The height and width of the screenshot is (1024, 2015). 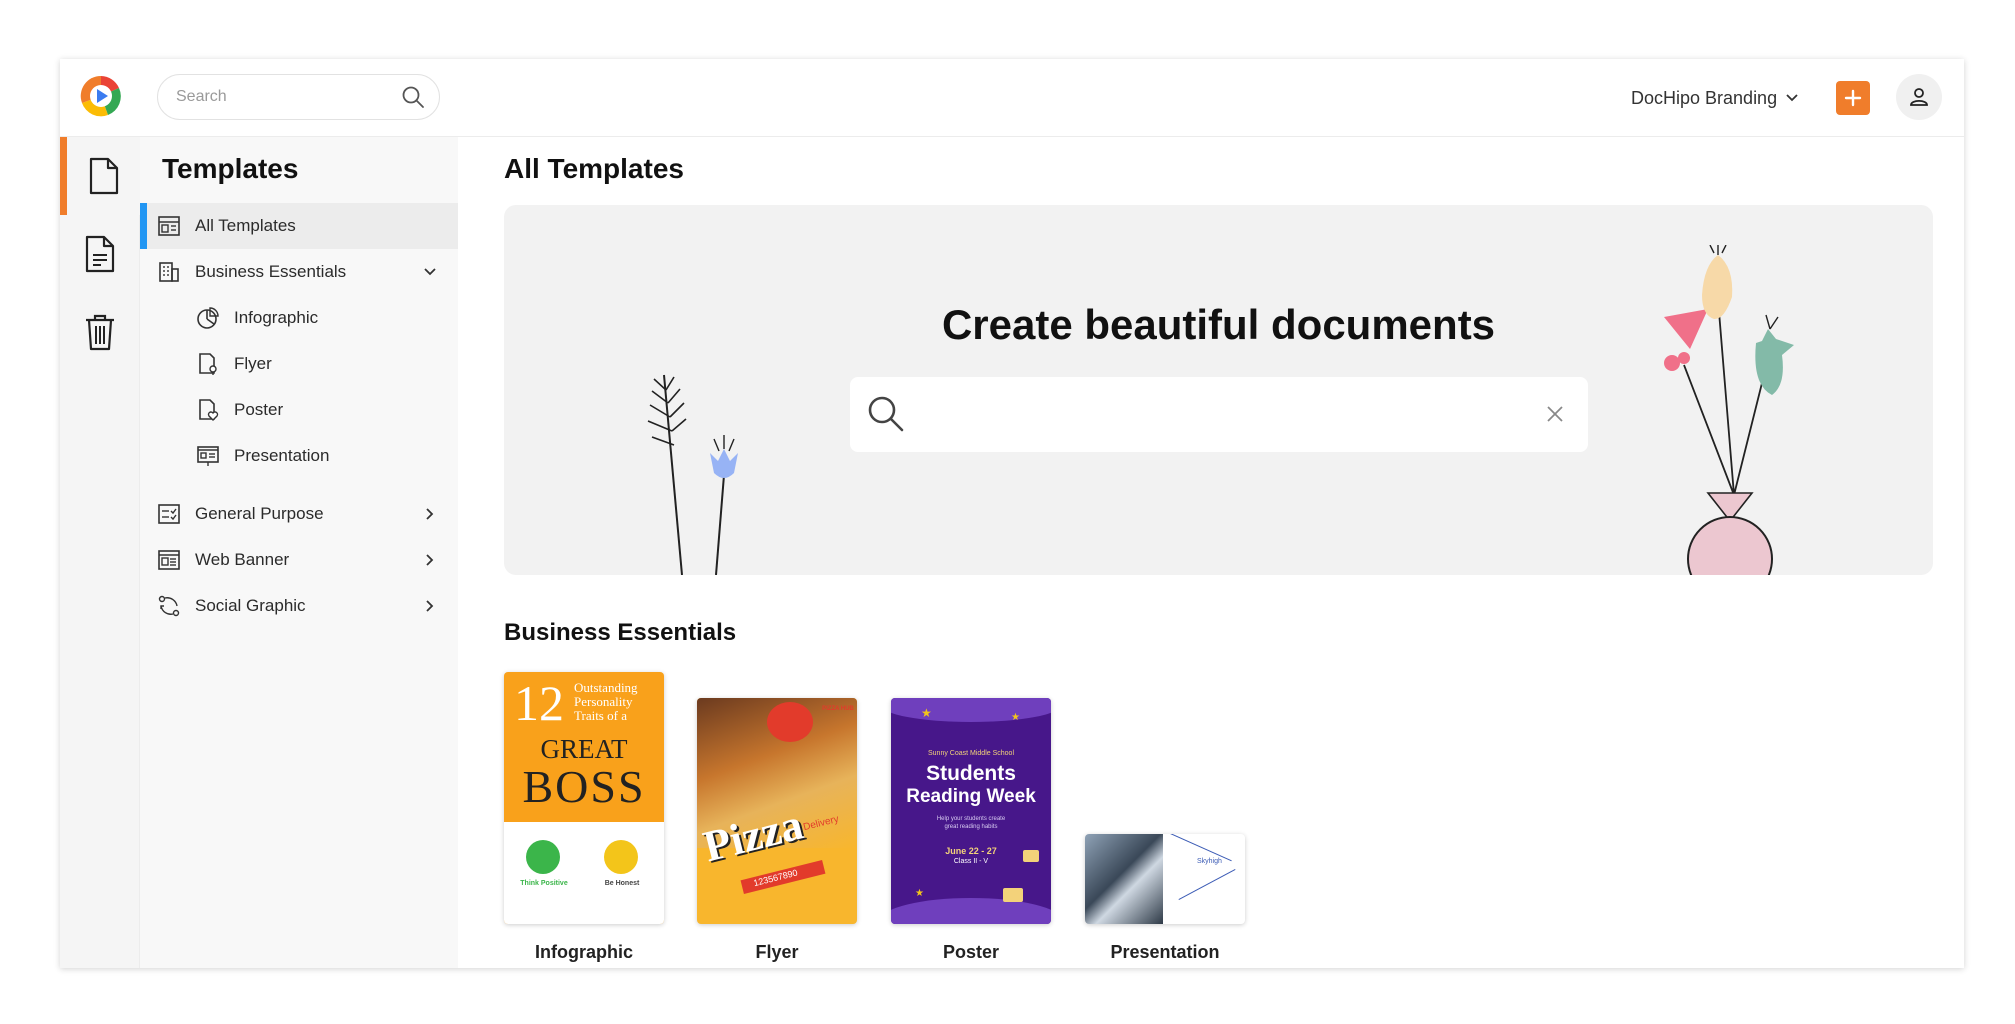 I want to click on thumb-brand: Skyhigh, so click(x=1209, y=861).